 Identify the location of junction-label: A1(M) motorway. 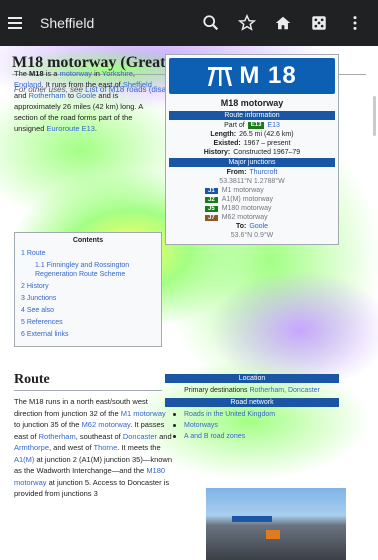
(247, 199).